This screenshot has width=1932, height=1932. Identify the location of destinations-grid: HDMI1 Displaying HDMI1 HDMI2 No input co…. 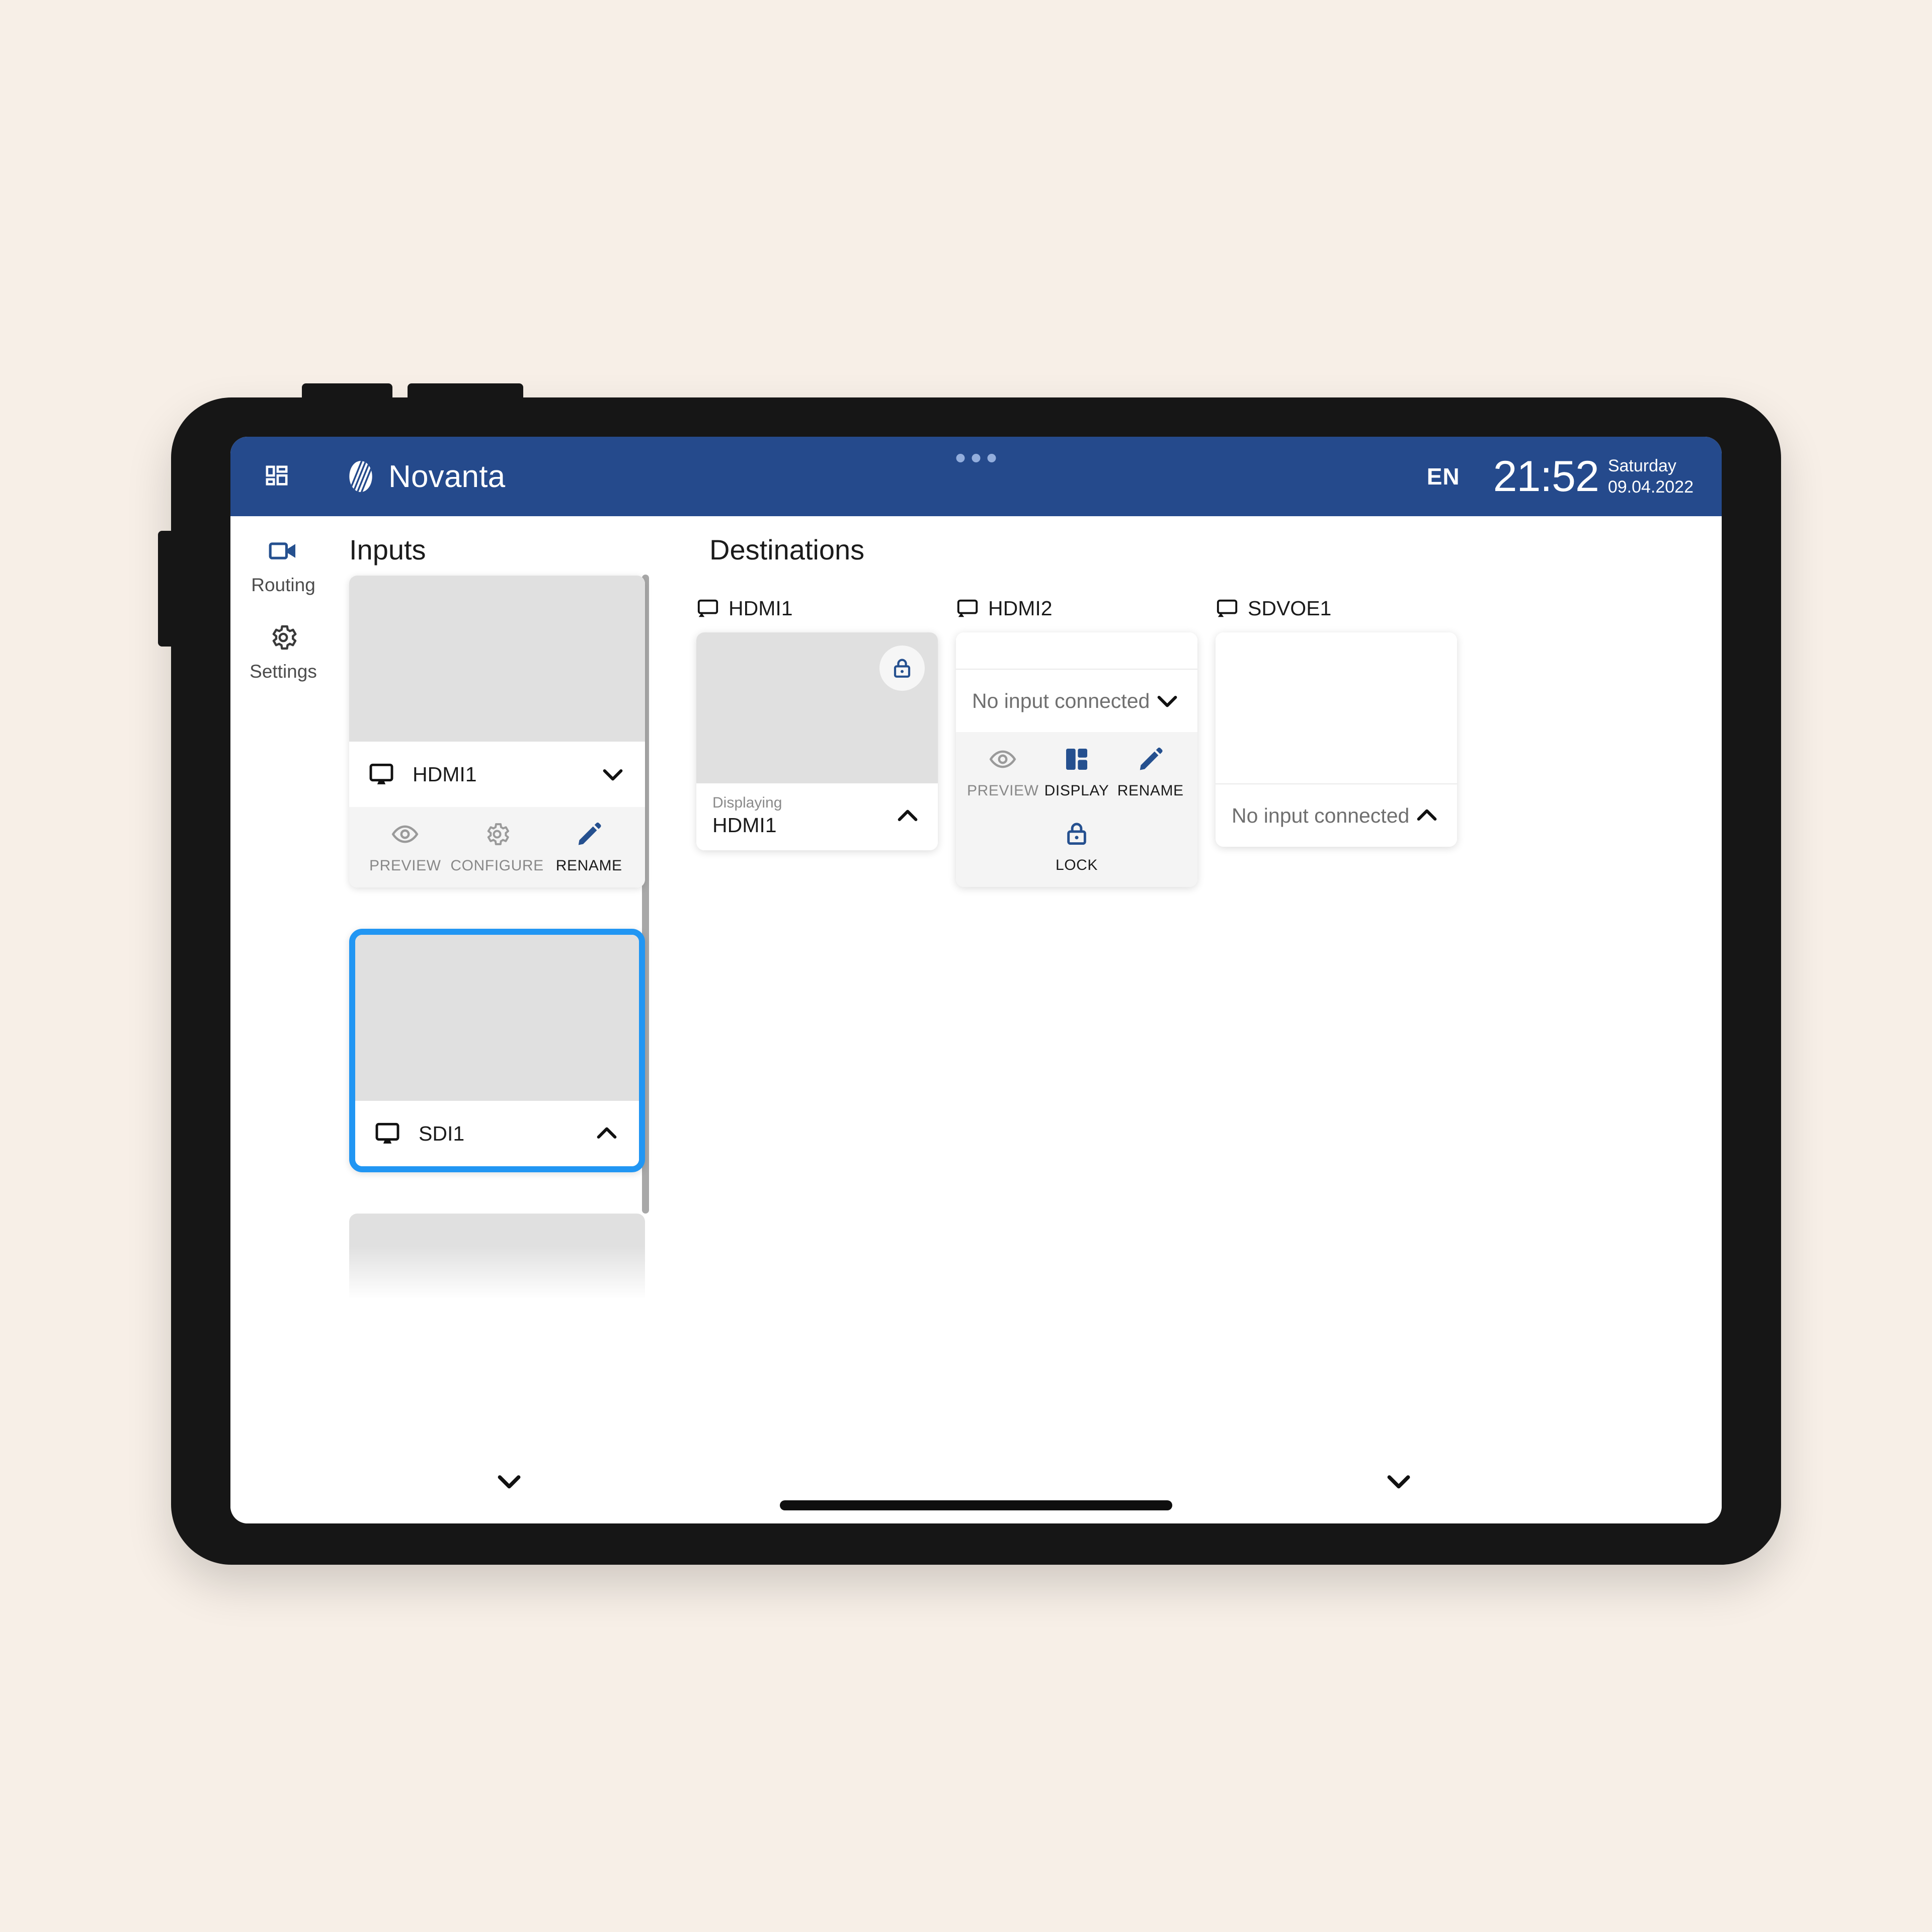
(1209, 740).